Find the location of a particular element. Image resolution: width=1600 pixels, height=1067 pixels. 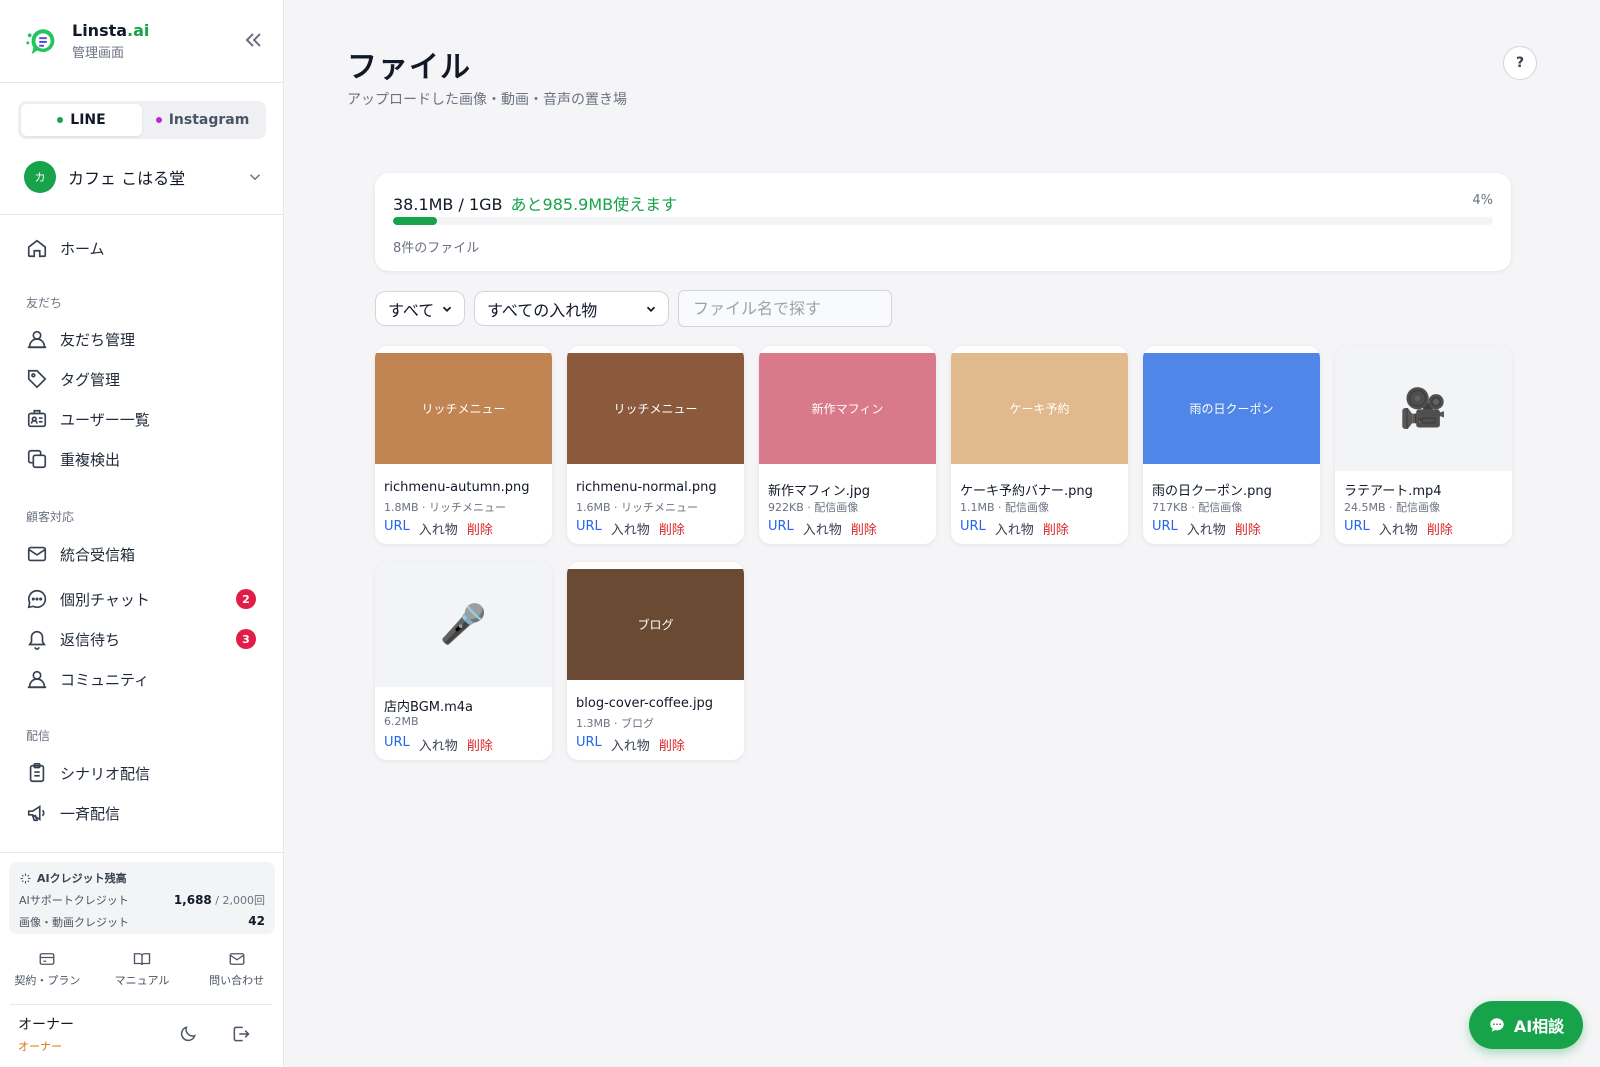

collapse-sidebar-icon is located at coordinates (253, 40).